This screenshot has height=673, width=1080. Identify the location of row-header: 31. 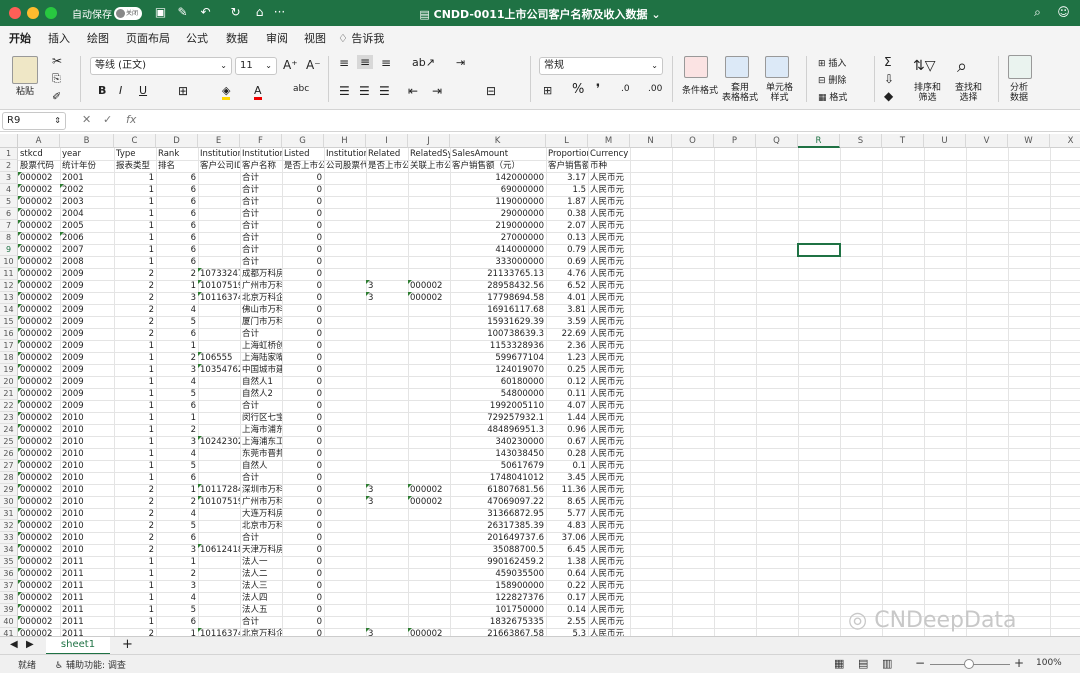
(9, 514).